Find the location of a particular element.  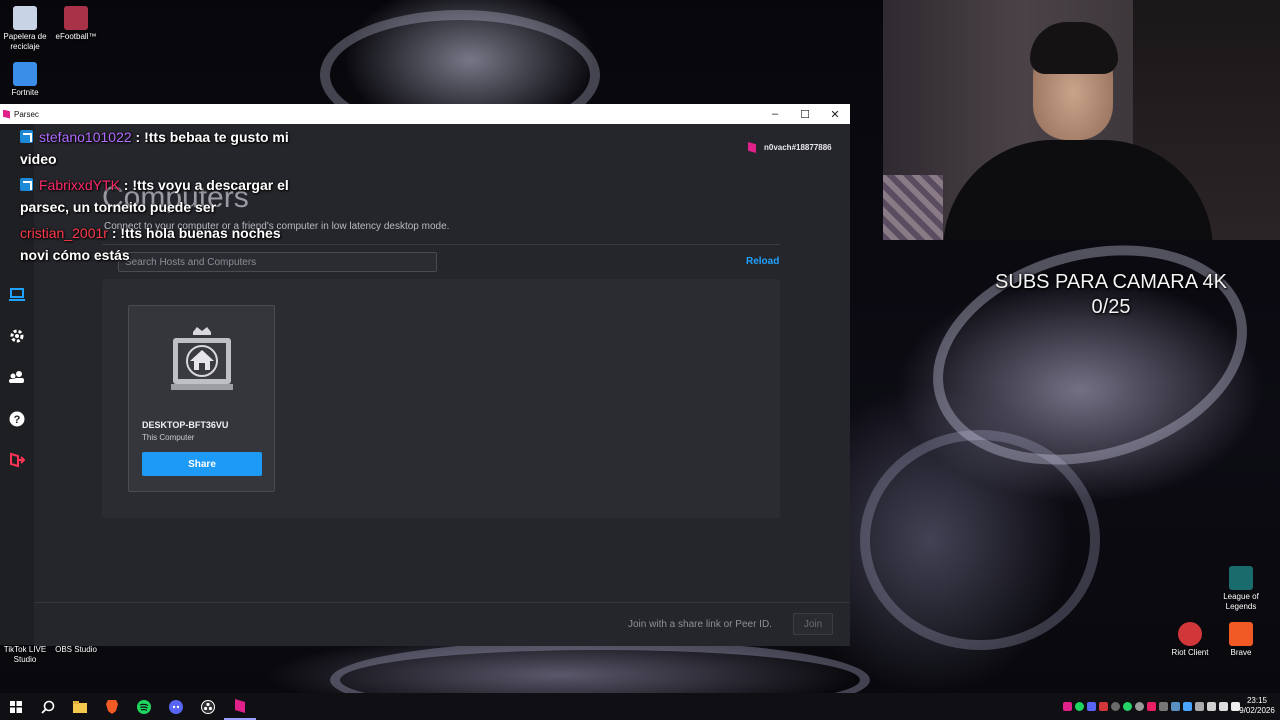

system-tray is located at coordinates (1151, 706).